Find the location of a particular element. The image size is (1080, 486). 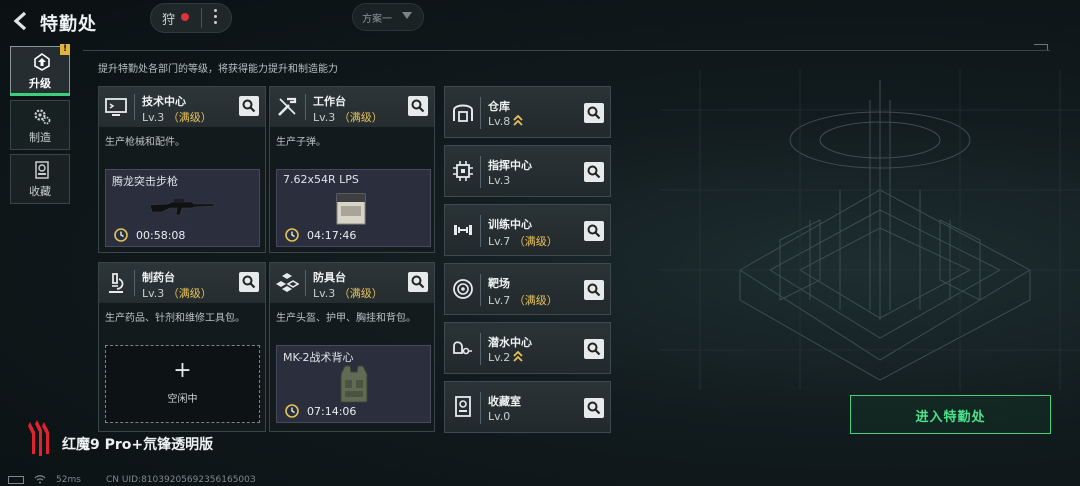

level-value: Lv.7 is located at coordinates (499, 241).